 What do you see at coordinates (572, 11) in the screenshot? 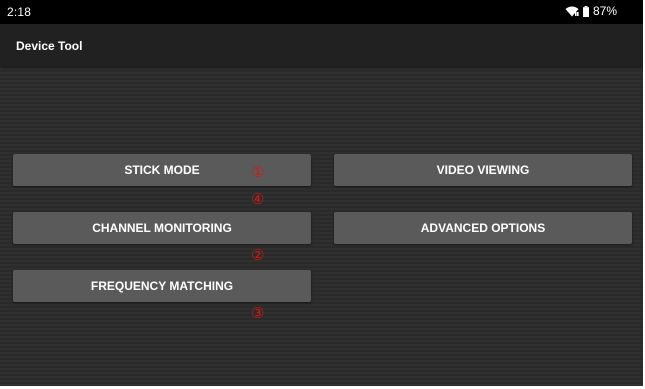
I see `wifi-icon` at bounding box center [572, 11].